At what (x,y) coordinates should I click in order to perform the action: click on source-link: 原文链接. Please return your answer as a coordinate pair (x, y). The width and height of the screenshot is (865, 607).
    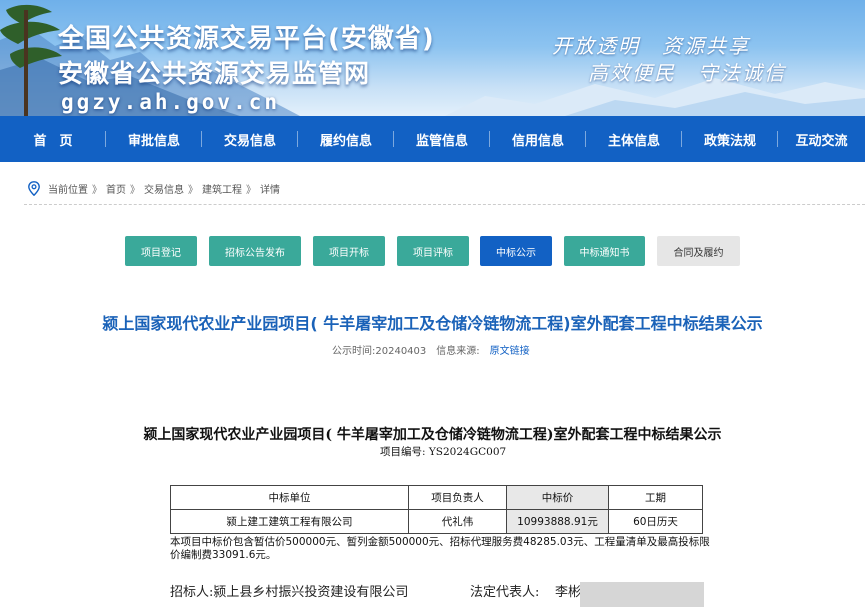
    Looking at the image, I should click on (510, 351).